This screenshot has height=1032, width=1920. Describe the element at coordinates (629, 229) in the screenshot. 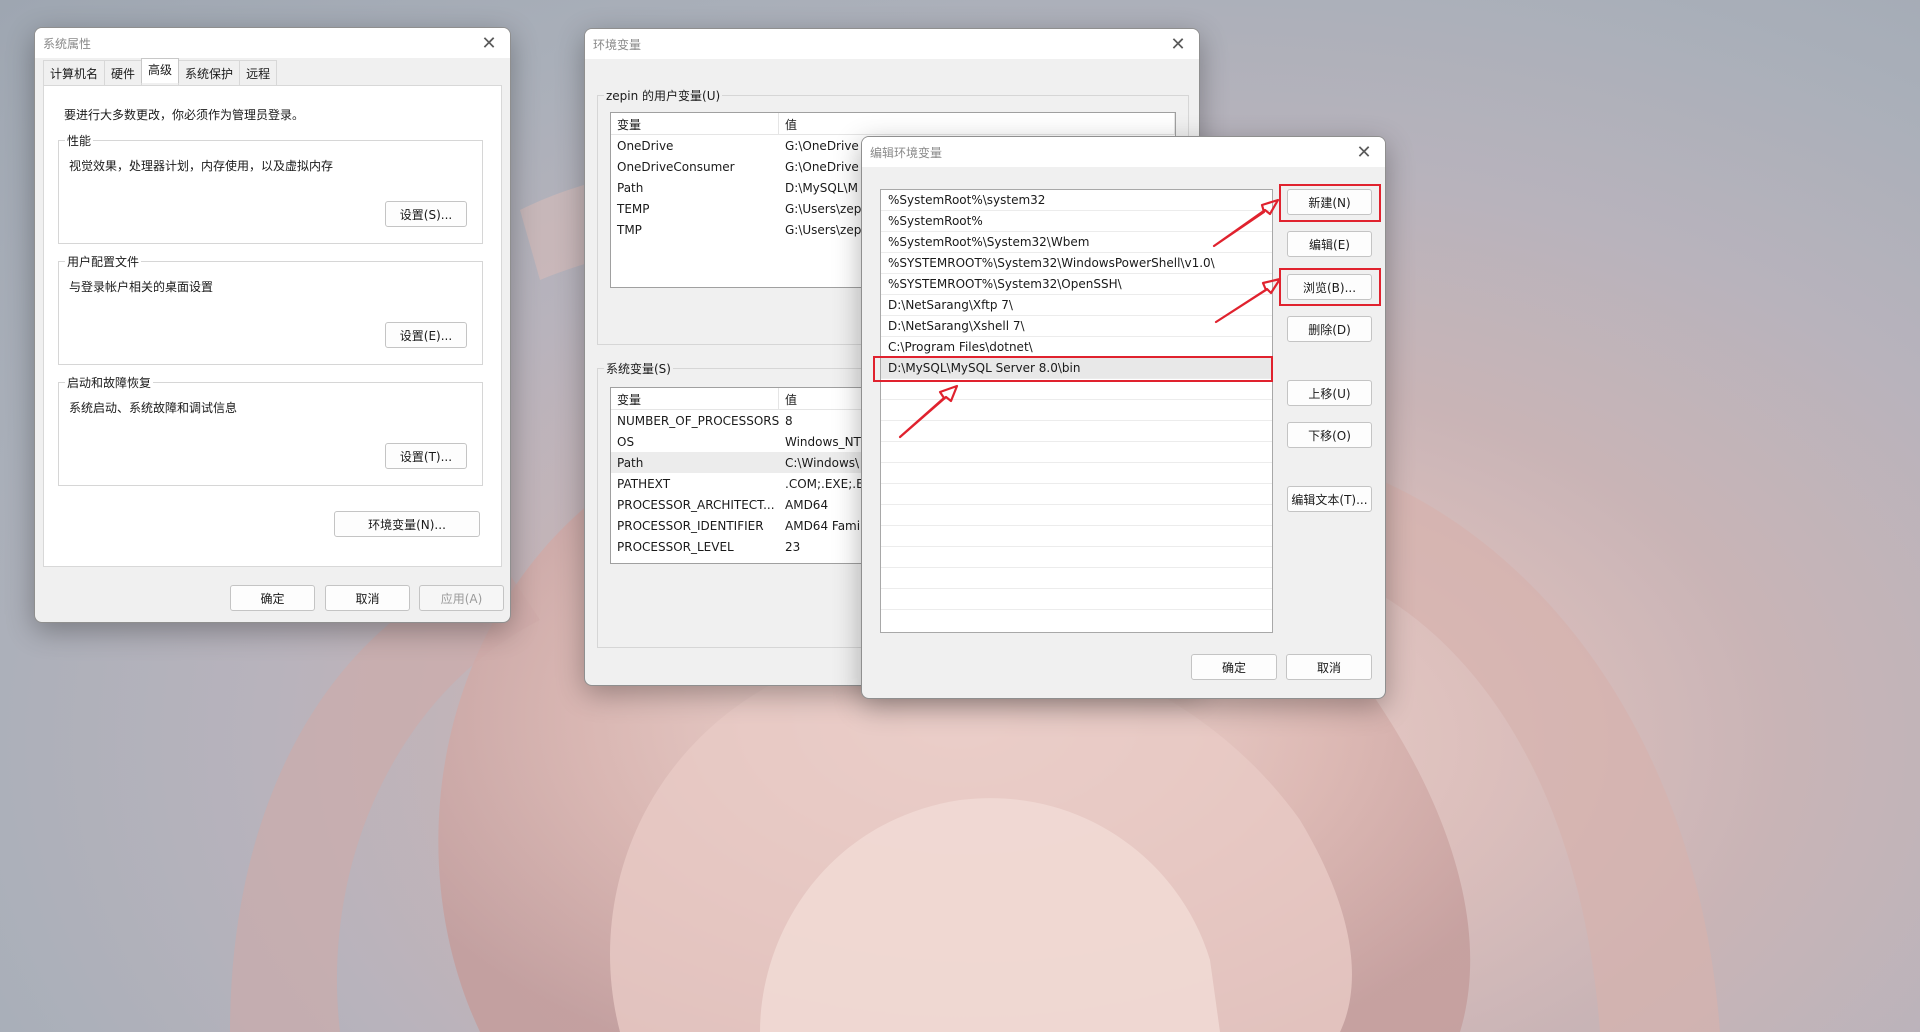

I see `var-name: TMP` at that location.